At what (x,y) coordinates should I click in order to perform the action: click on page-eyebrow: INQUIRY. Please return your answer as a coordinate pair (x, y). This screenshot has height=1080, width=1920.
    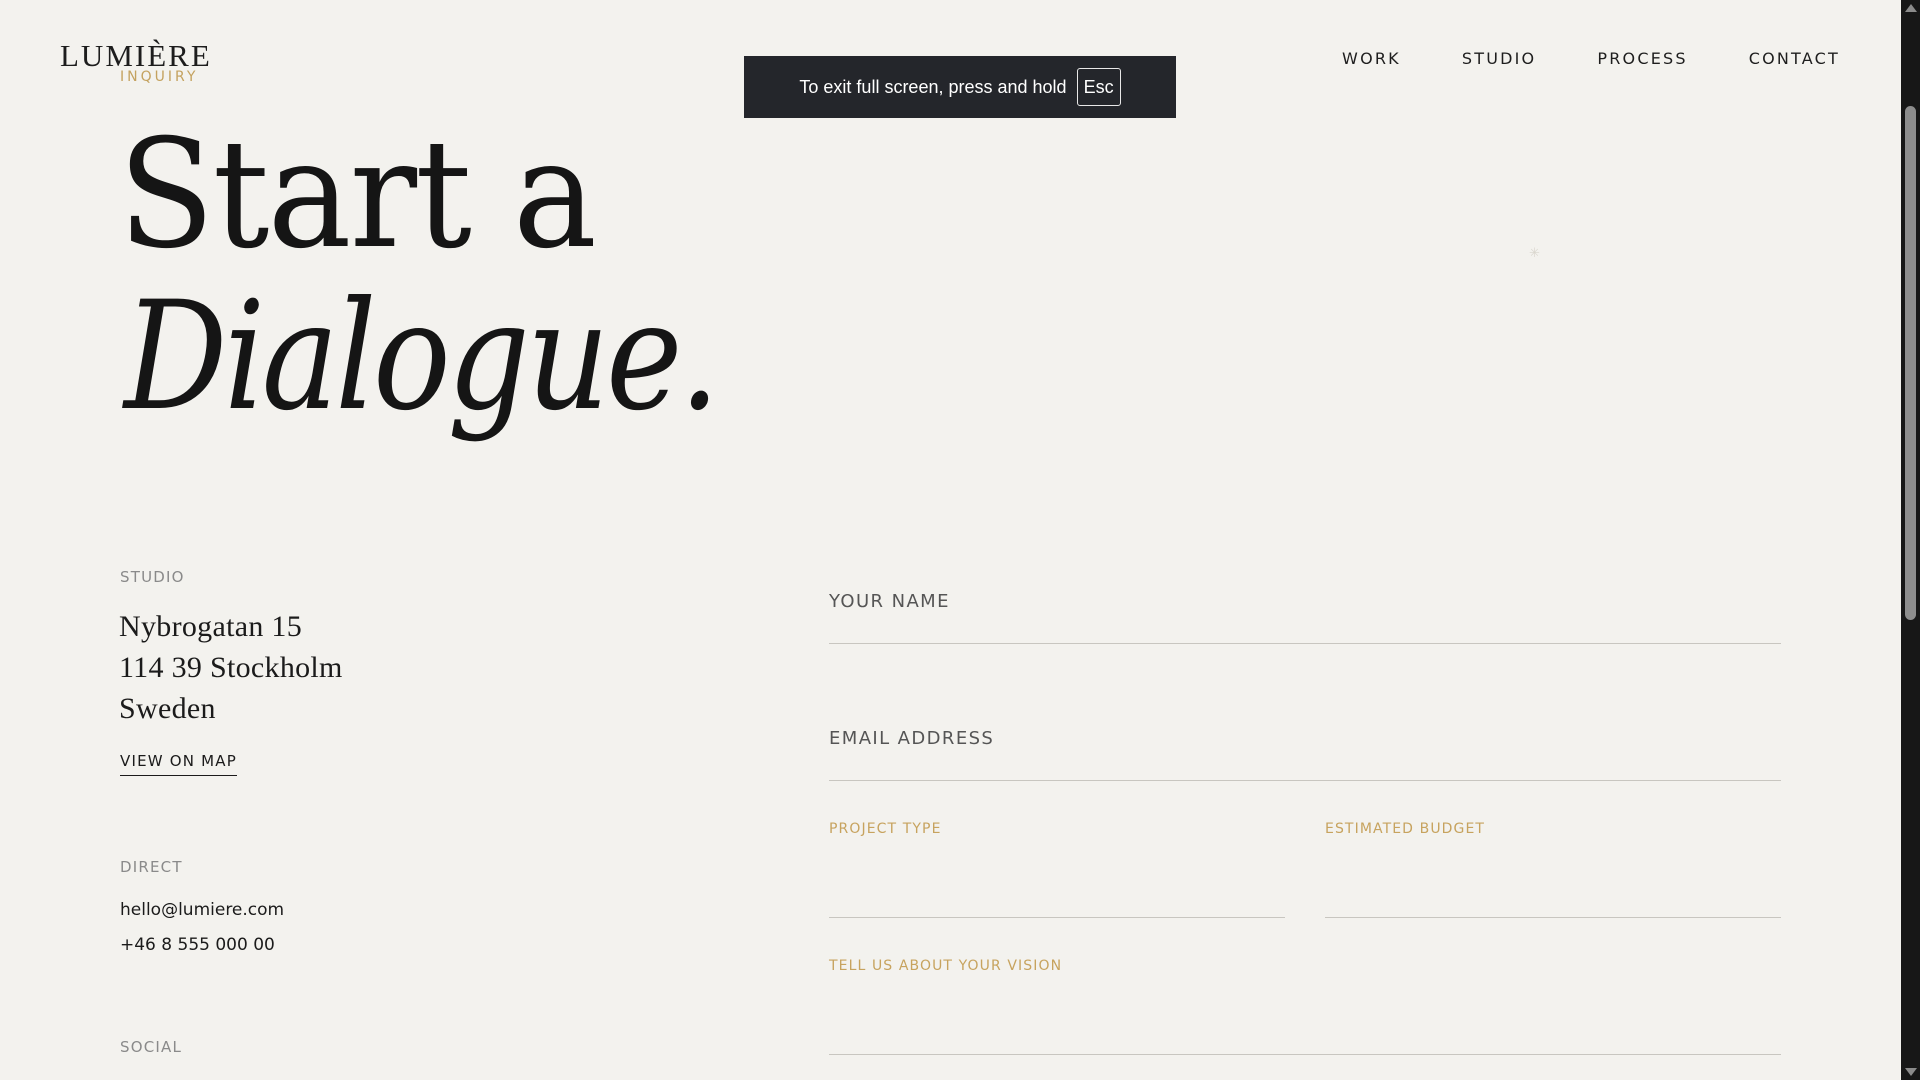
    Looking at the image, I should click on (159, 77).